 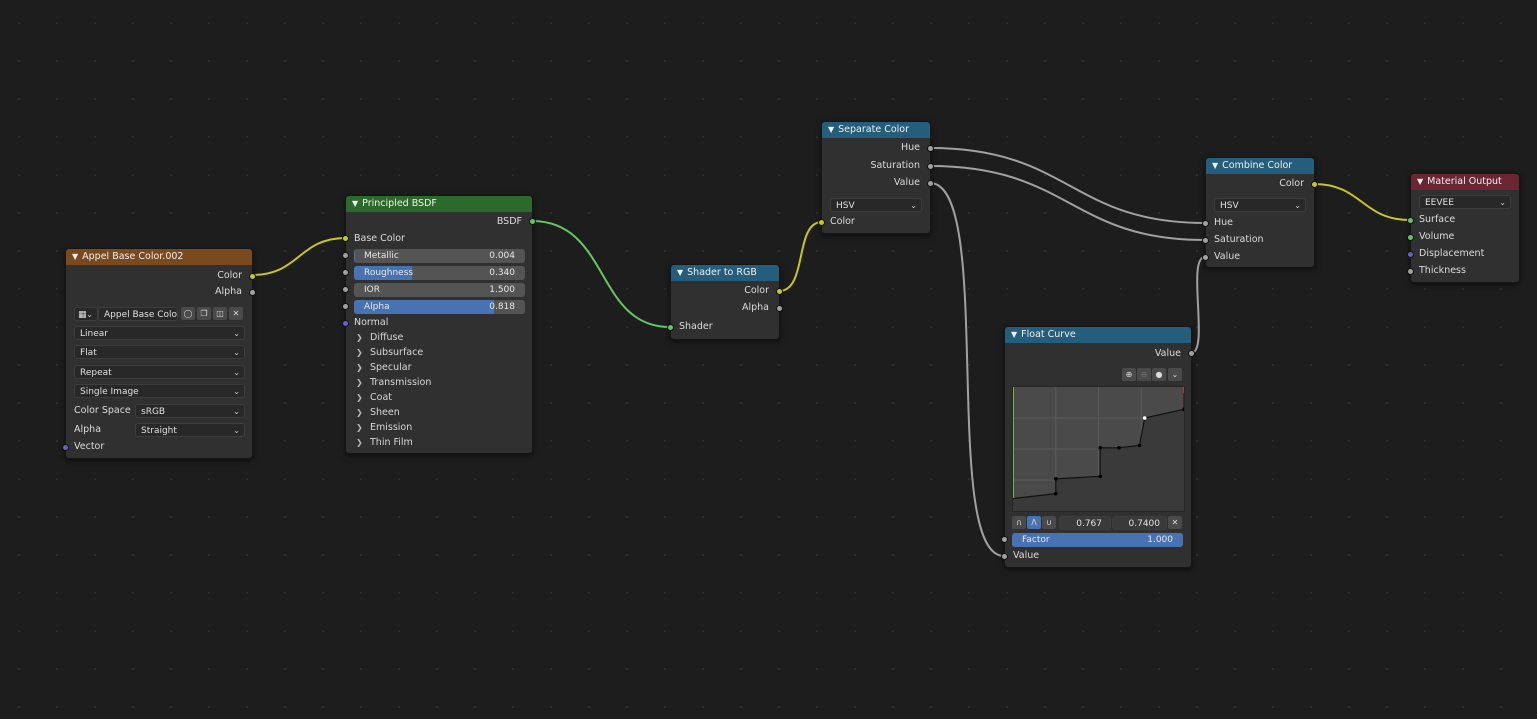 I want to click on input-thickness-socket, so click(x=1410, y=271).